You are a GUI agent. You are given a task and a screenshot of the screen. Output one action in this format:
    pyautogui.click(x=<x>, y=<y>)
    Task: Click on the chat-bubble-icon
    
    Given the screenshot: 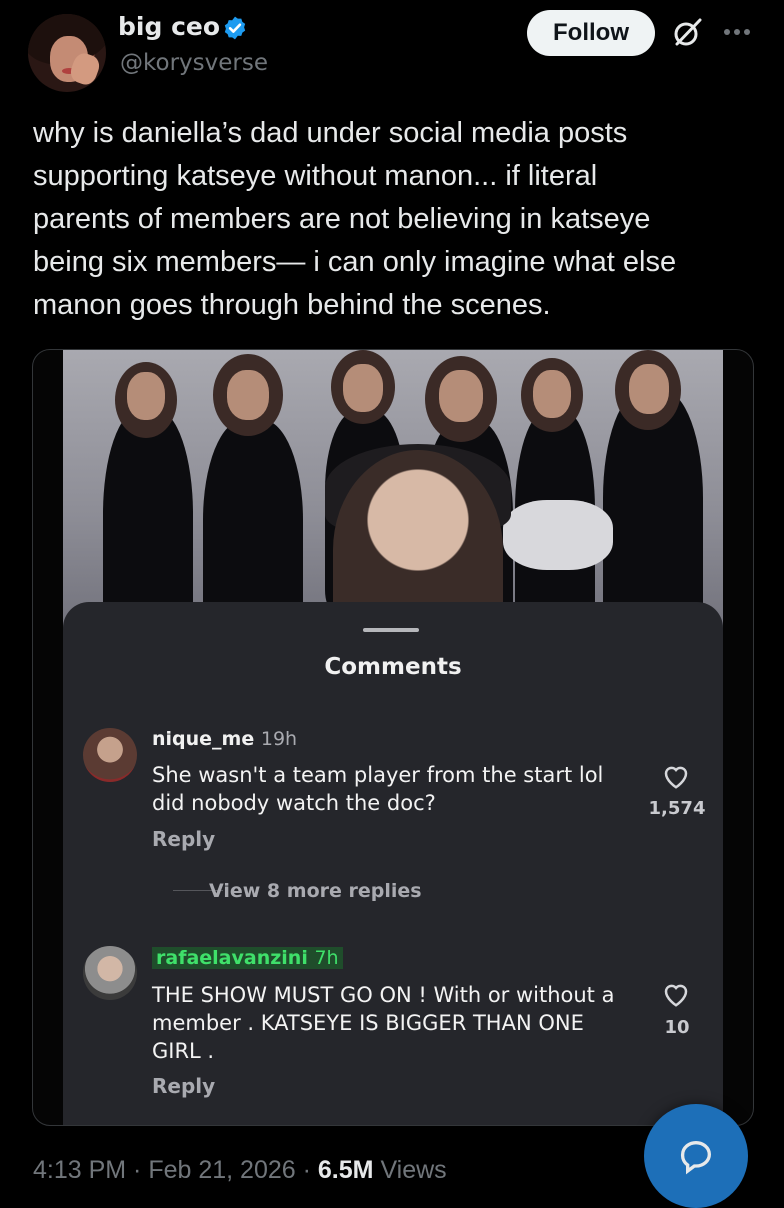 What is the action you would take?
    pyautogui.click(x=695, y=1158)
    